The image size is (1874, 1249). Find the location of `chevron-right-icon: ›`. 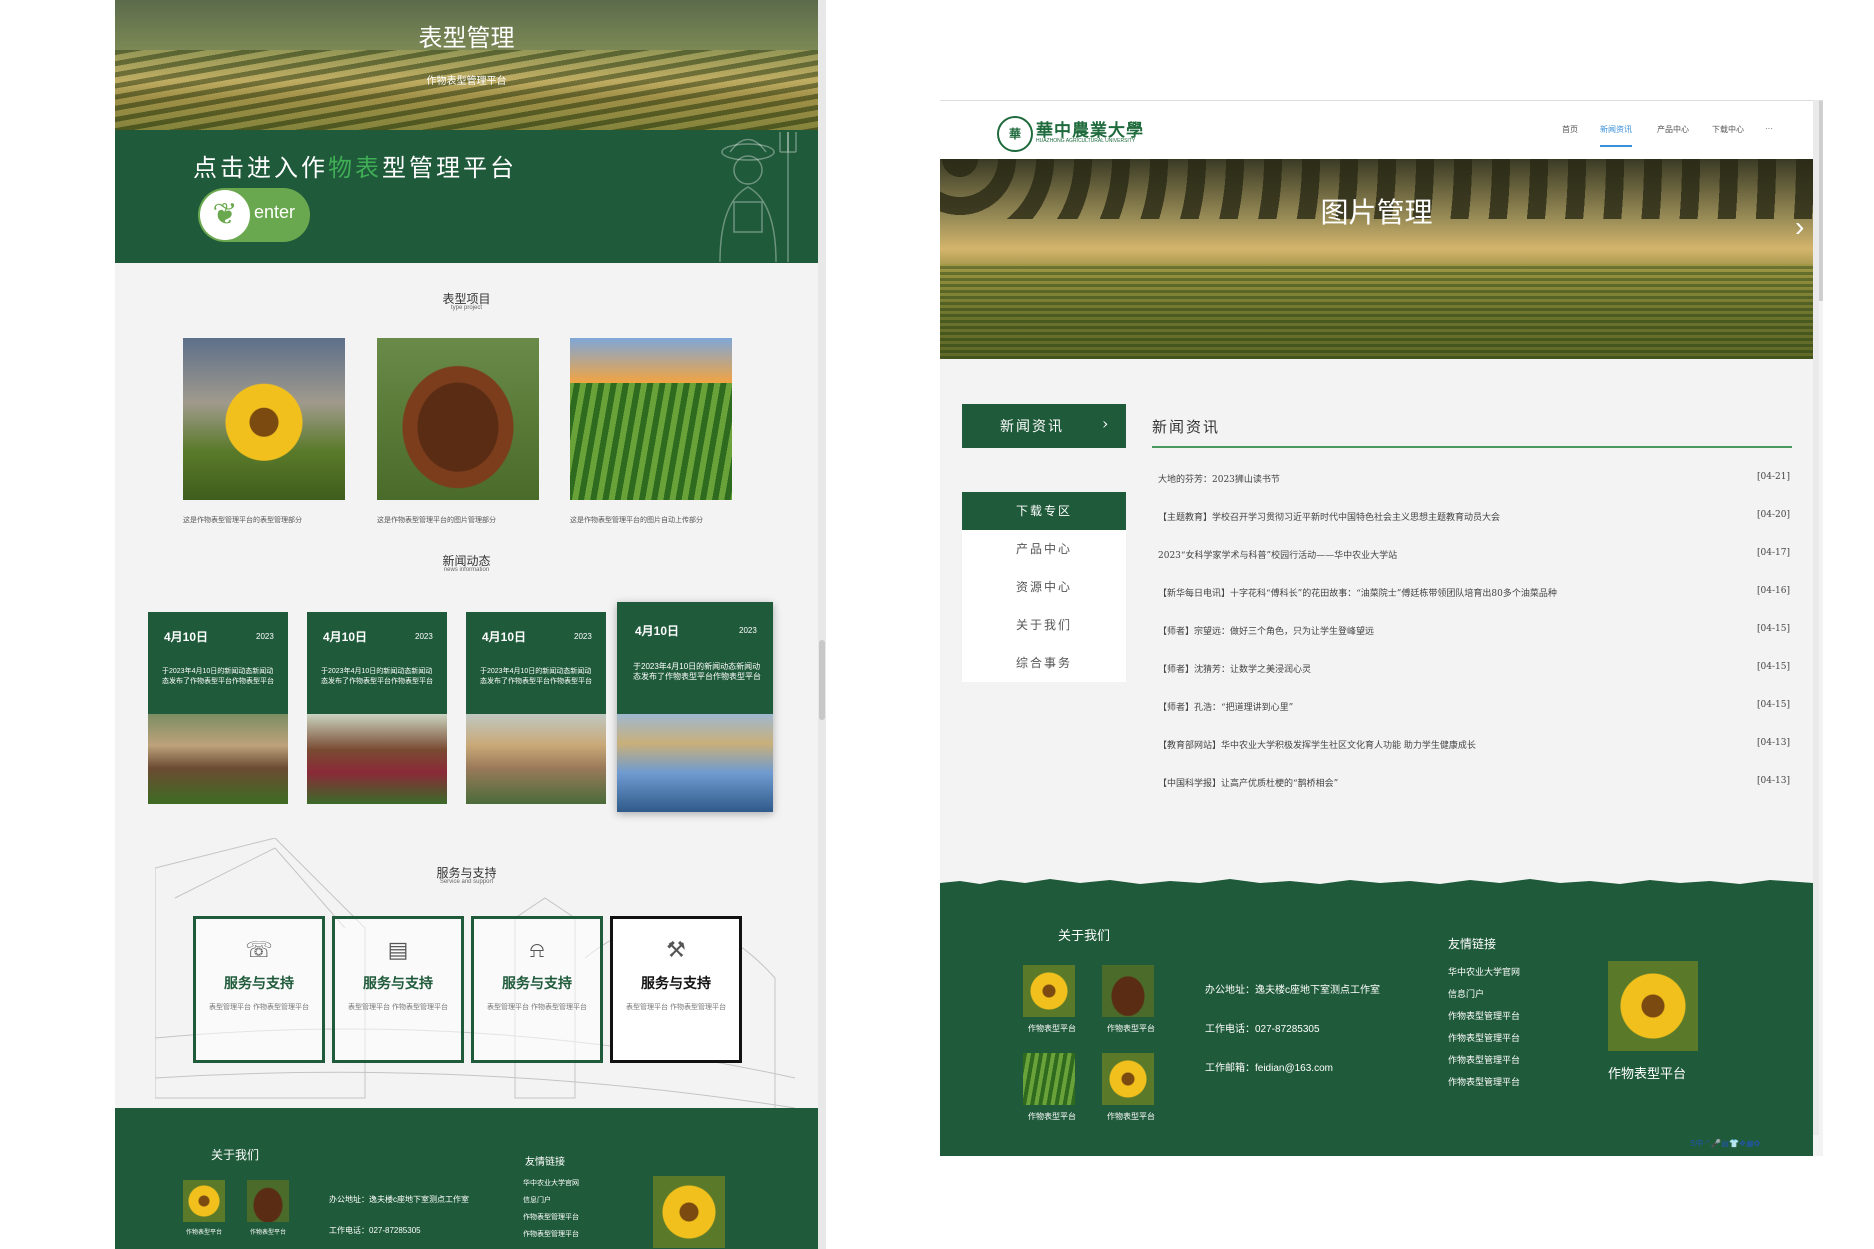

chevron-right-icon: › is located at coordinates (1799, 227).